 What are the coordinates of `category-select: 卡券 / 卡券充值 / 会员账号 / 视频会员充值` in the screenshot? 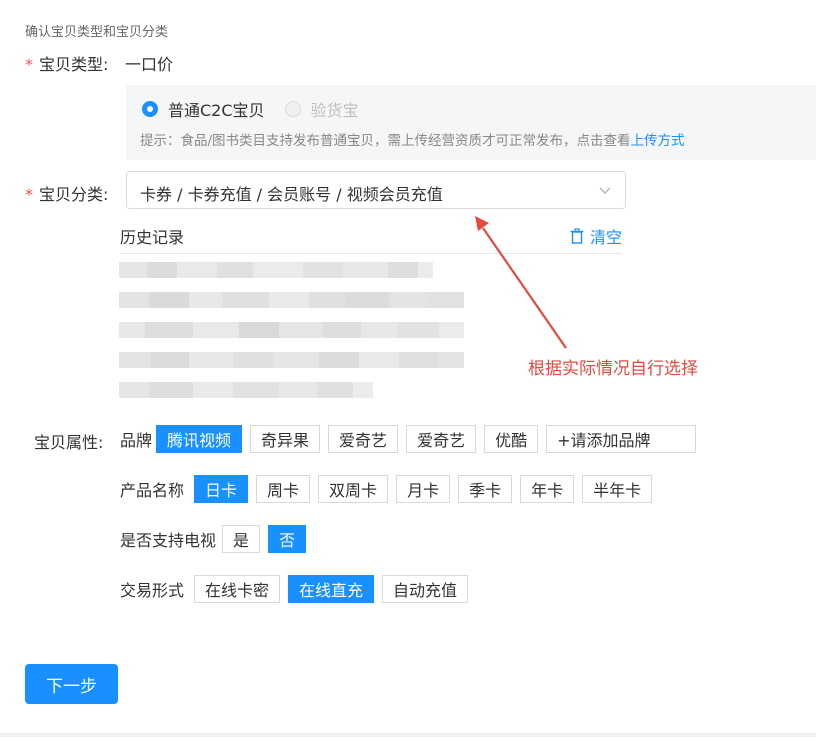 It's located at (376, 190).